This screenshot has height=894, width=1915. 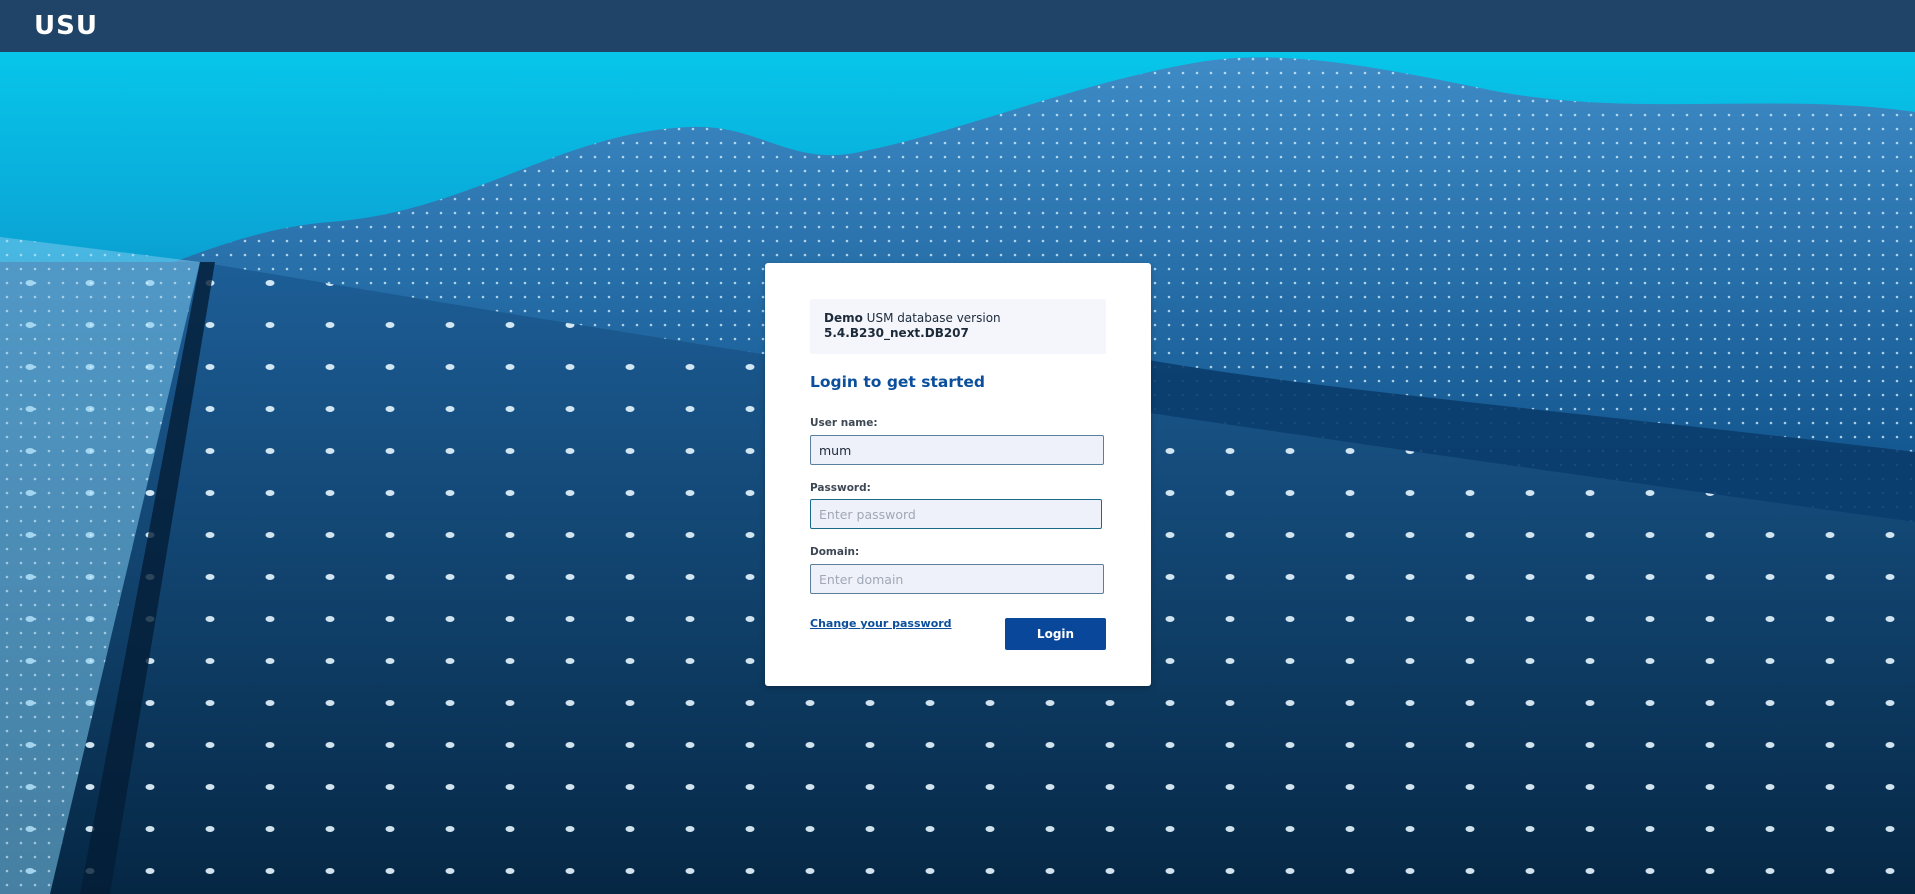 I want to click on password-label: Password:, so click(x=840, y=488).